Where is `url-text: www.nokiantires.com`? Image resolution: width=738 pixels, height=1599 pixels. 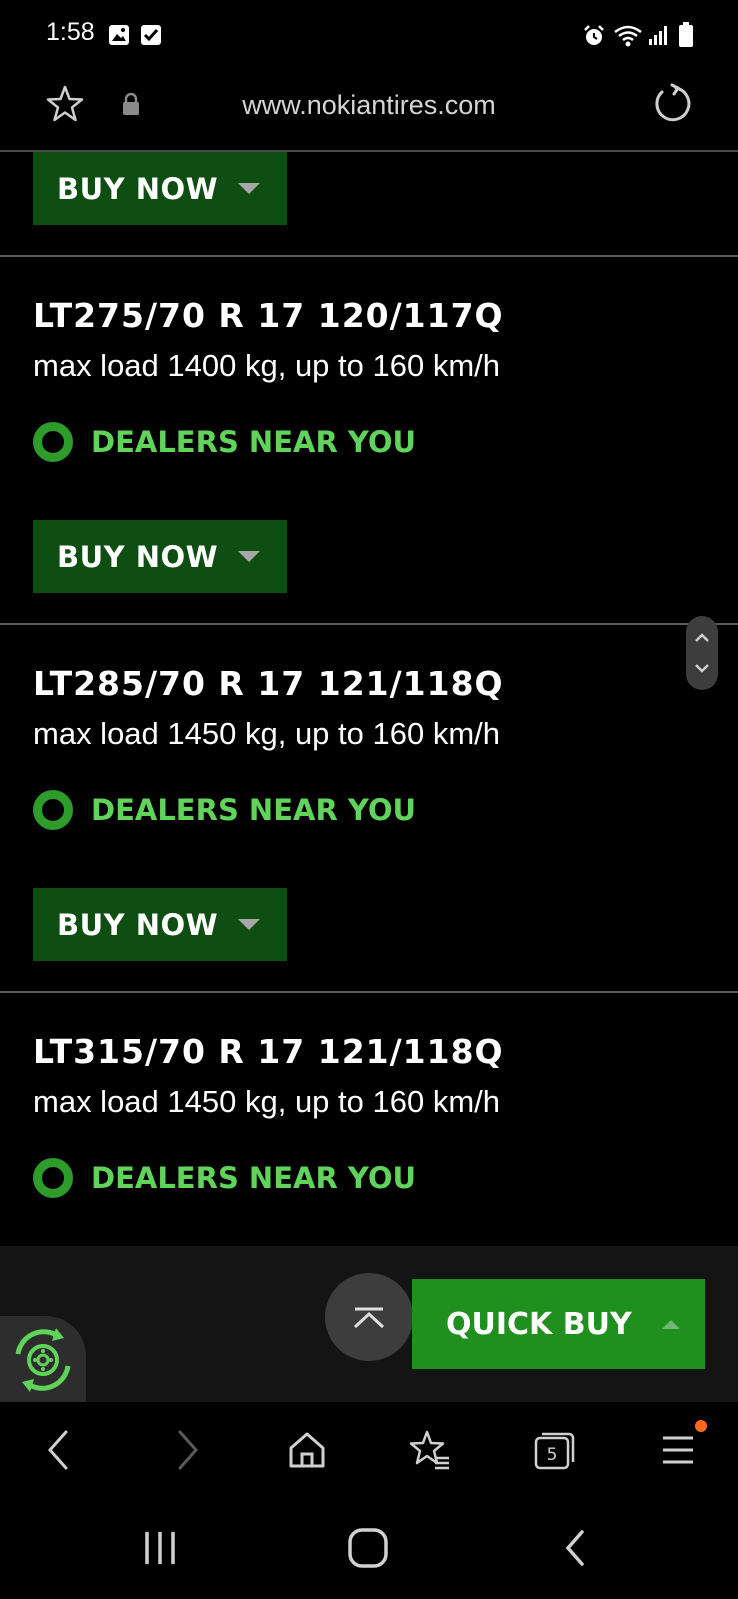
url-text: www.nokiantires.com is located at coordinates (369, 105).